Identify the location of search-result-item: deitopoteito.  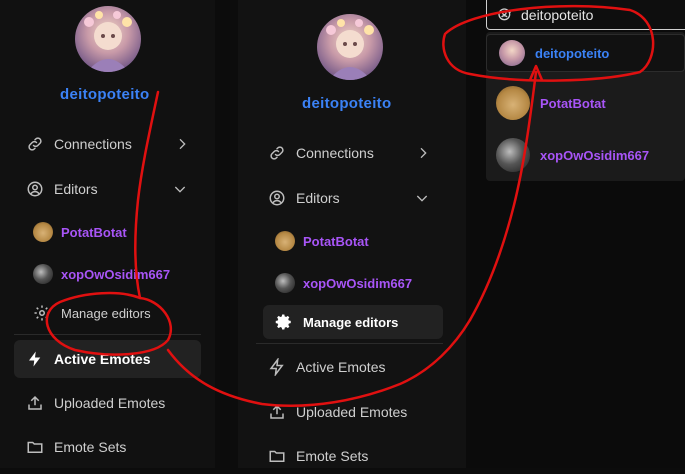
(585, 53).